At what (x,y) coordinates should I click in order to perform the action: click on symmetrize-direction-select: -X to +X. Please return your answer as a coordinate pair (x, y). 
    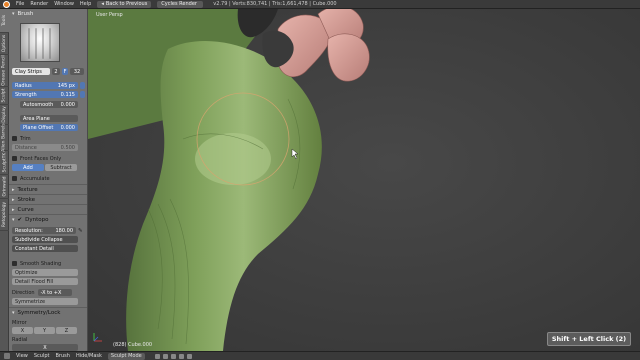
    Looking at the image, I should click on (54, 292).